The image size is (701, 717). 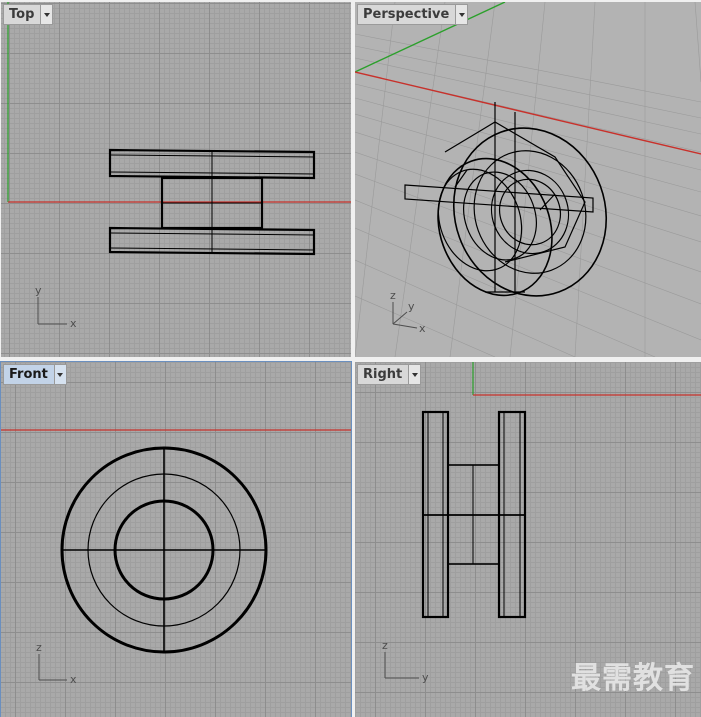 I want to click on viewport-menu-dropdown-perspective, so click(x=461, y=14).